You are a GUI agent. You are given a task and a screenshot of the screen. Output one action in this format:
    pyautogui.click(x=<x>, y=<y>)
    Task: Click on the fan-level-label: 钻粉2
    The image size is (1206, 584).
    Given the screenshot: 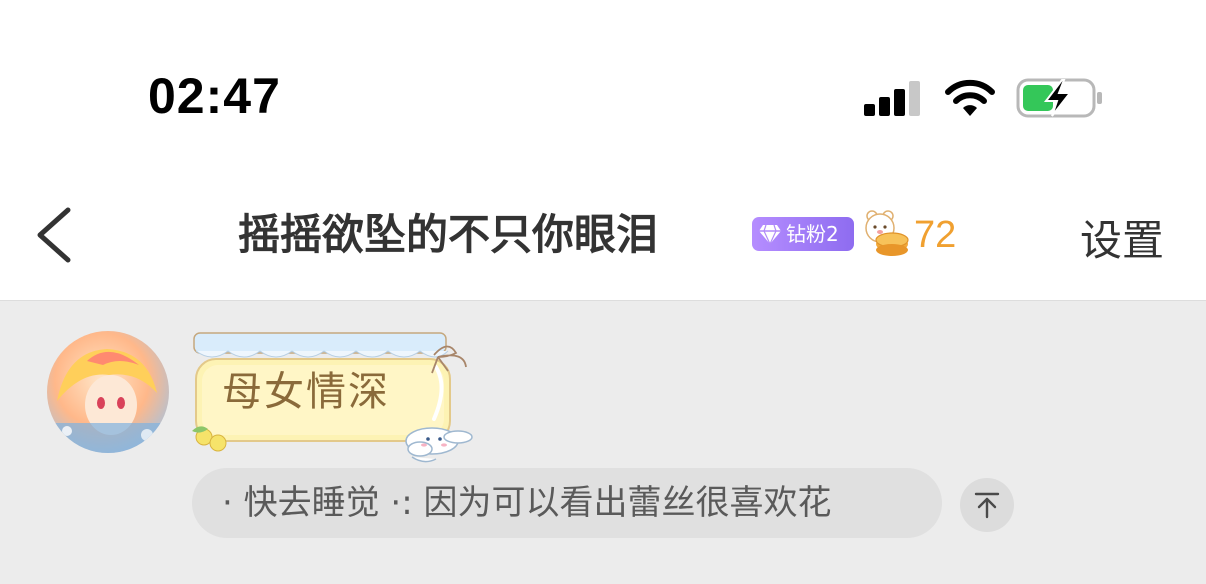 What is the action you would take?
    pyautogui.click(x=812, y=234)
    